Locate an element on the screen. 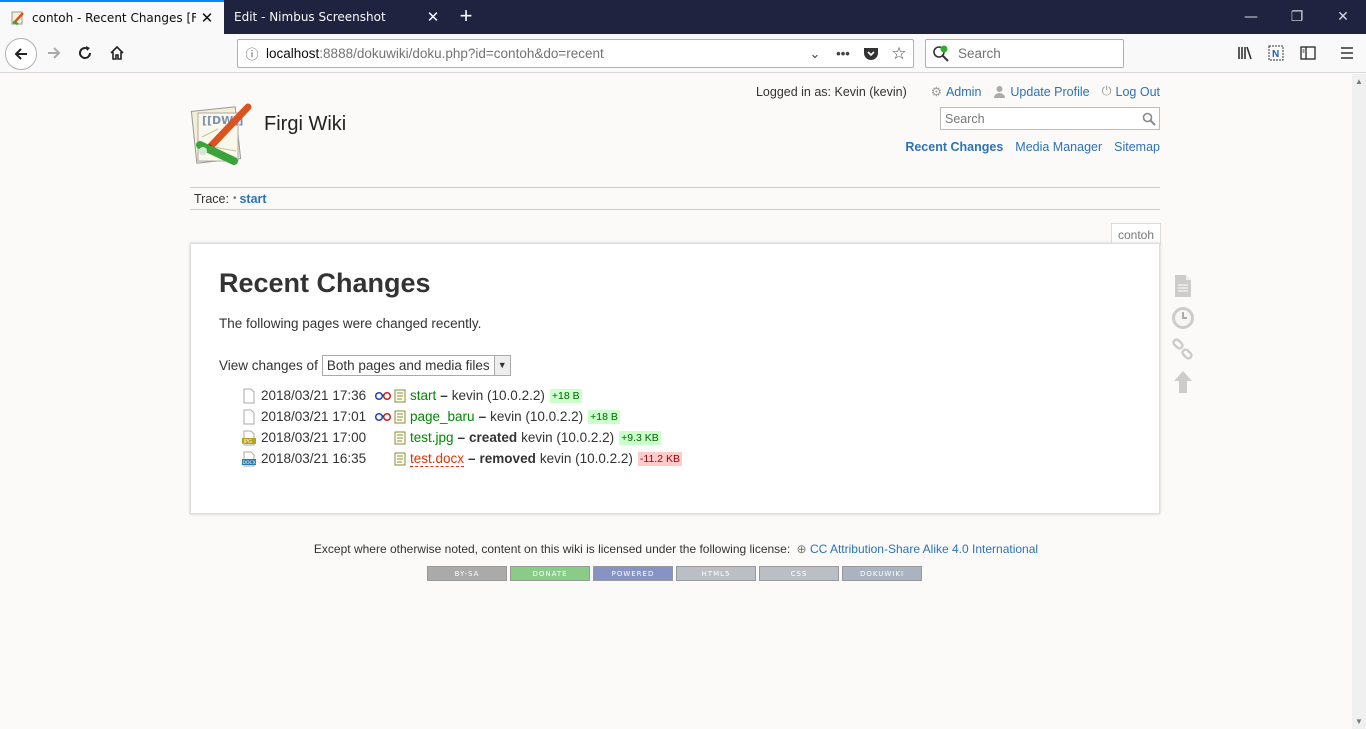 This screenshot has width=1366, height=729. chain-link-icon is located at coordinates (1182, 349).